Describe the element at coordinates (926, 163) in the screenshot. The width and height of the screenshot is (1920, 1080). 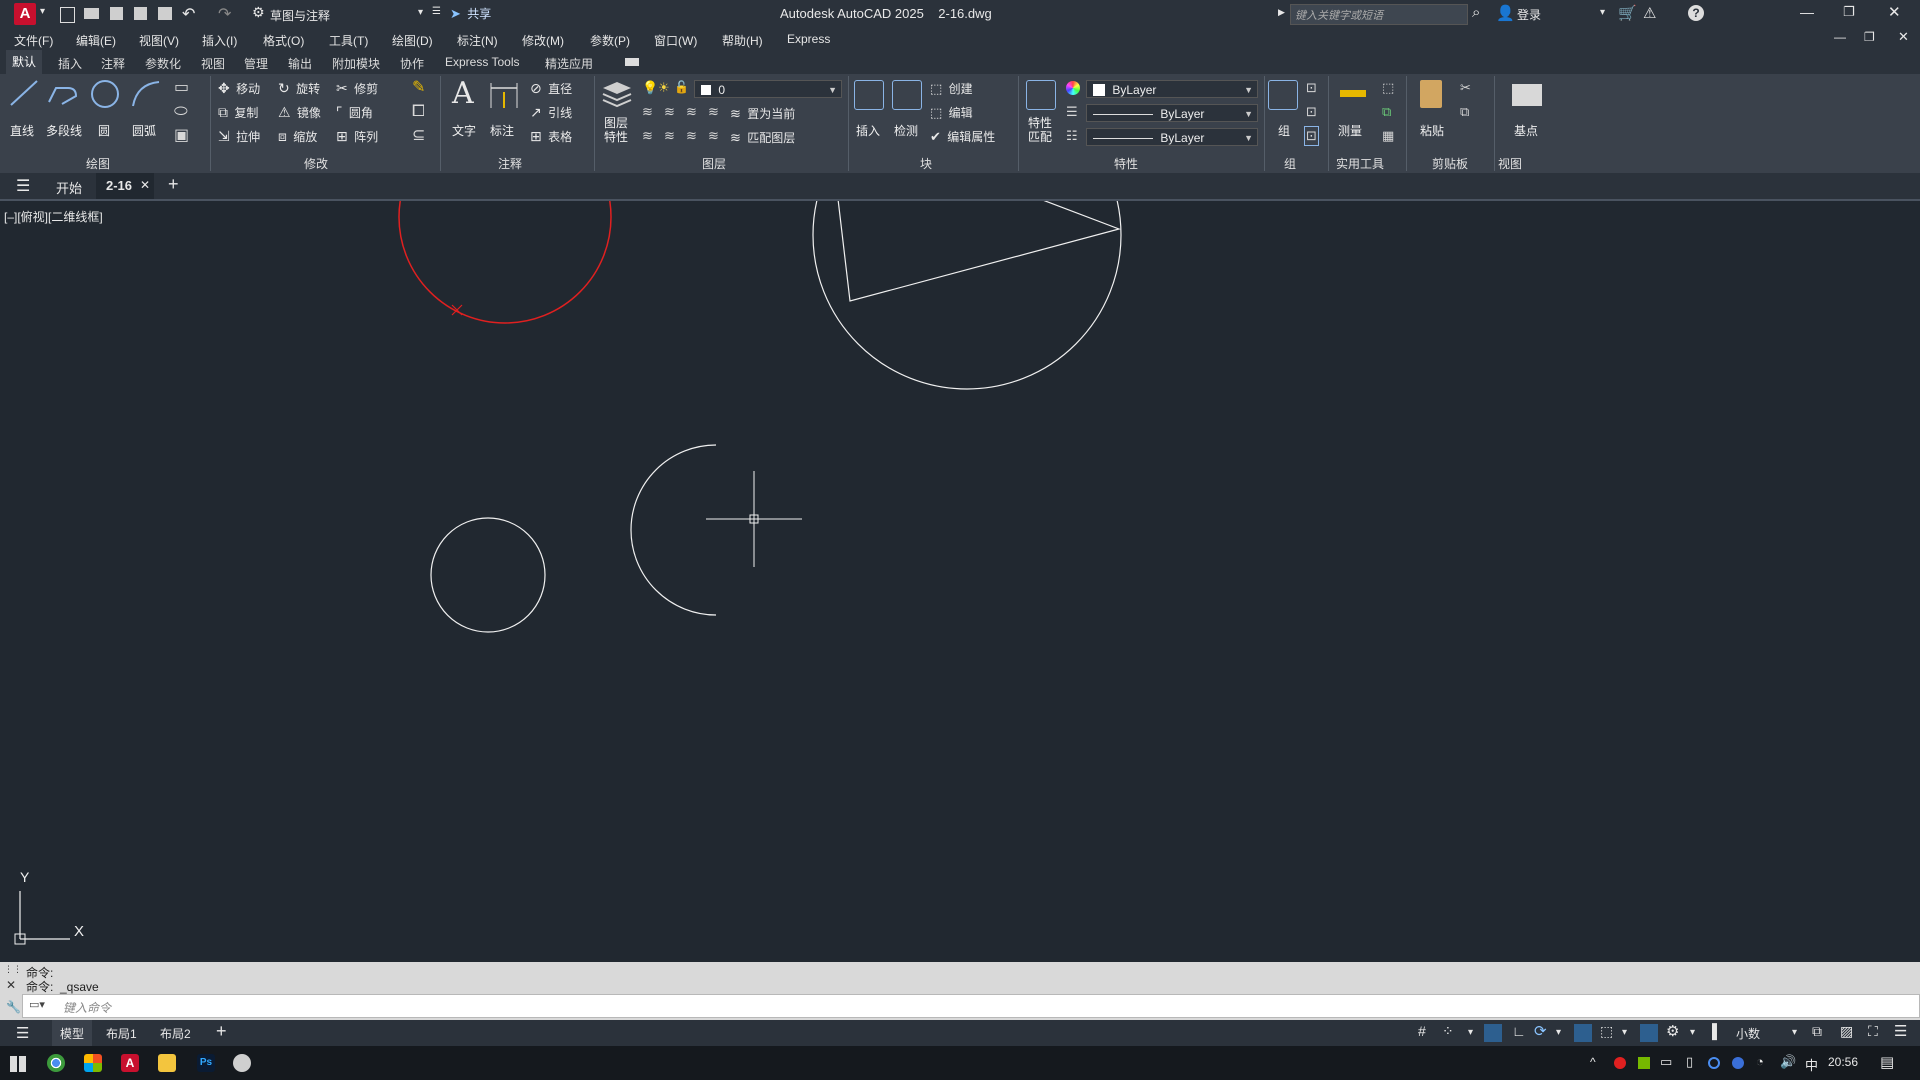
I see `block-panel-title: 块` at that location.